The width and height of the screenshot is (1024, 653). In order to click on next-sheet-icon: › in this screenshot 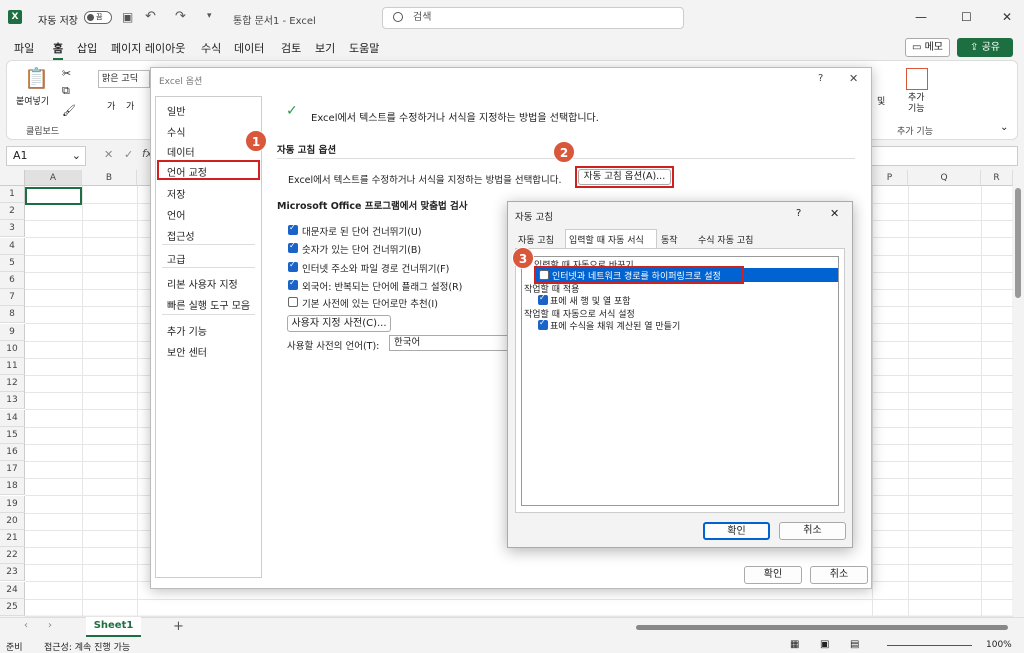, I will do `click(50, 625)`.